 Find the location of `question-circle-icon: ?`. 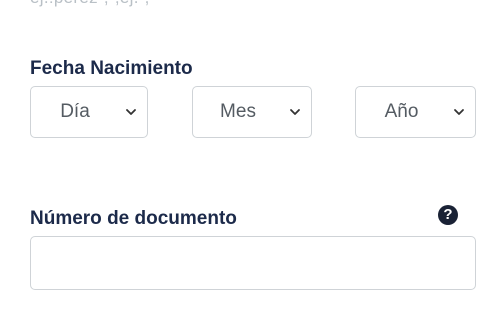

question-circle-icon: ? is located at coordinates (448, 215).